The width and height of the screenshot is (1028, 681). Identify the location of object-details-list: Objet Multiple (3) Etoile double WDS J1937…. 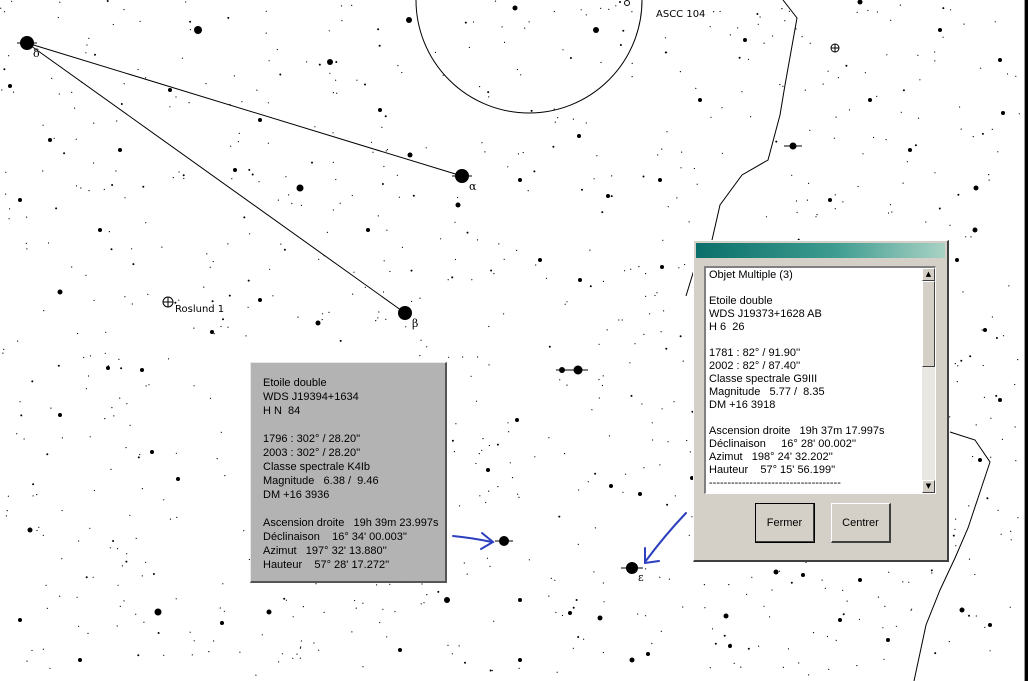
(820, 380).